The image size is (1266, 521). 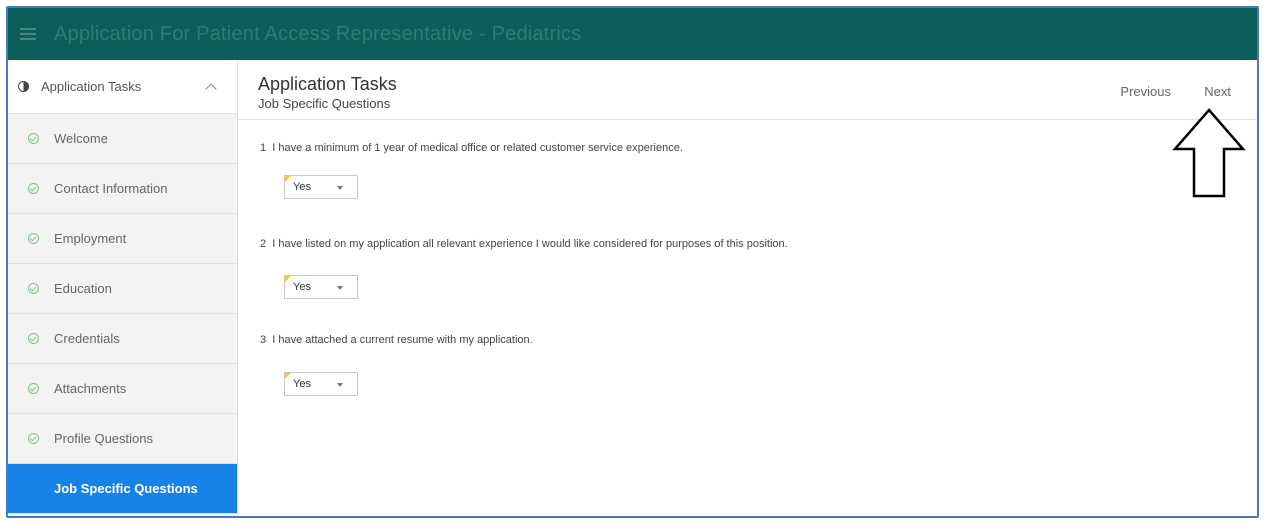 What do you see at coordinates (28, 34) in the screenshot?
I see `hamburger-menu-icon` at bounding box center [28, 34].